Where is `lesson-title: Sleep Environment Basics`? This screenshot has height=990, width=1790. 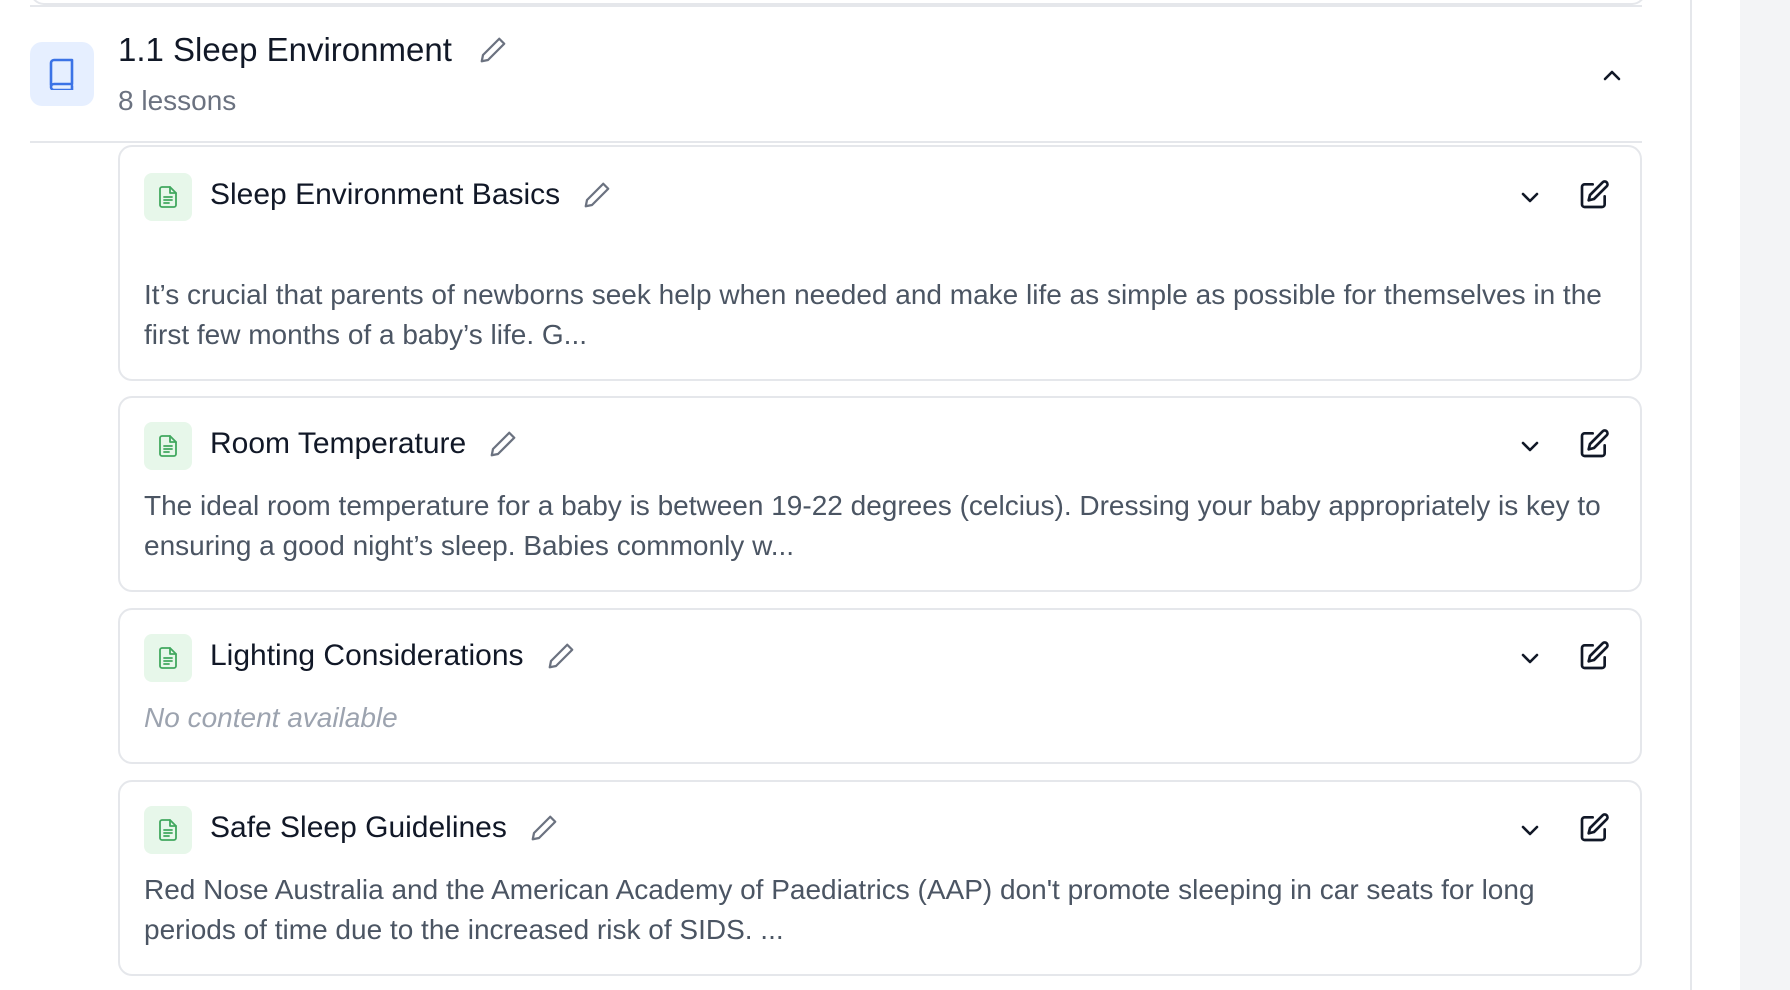
lesson-title: Sleep Environment Basics is located at coordinates (385, 194).